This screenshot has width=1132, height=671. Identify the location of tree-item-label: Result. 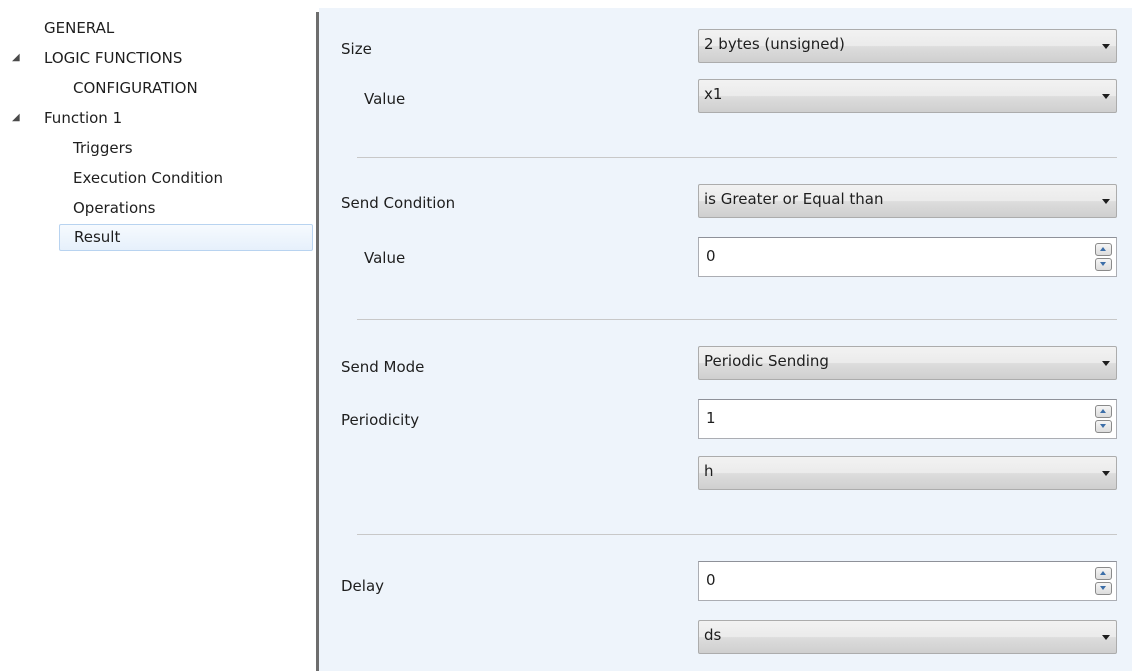
(97, 237).